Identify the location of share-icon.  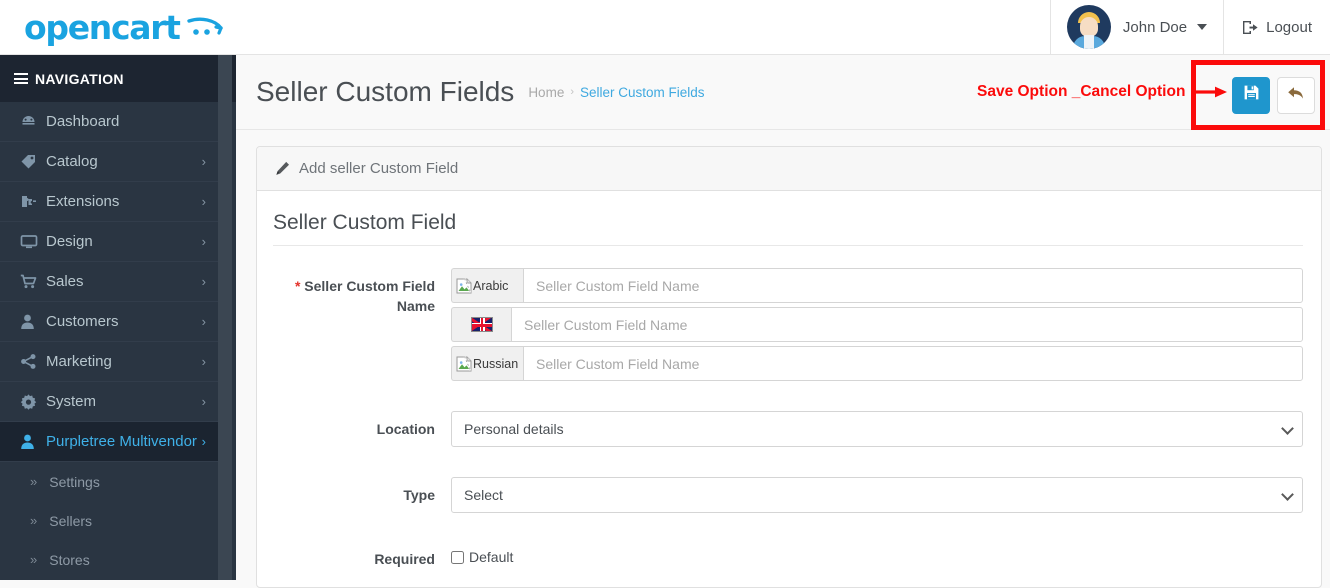
(33, 361).